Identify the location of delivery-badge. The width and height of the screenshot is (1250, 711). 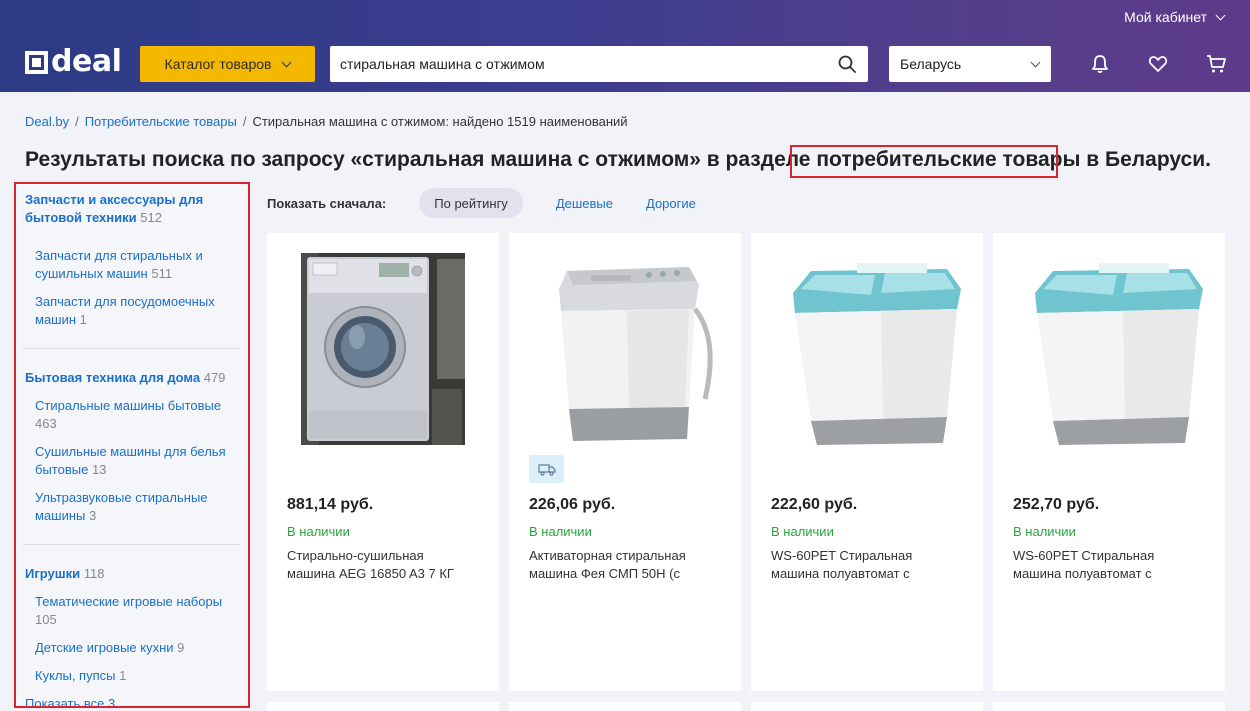
(546, 469).